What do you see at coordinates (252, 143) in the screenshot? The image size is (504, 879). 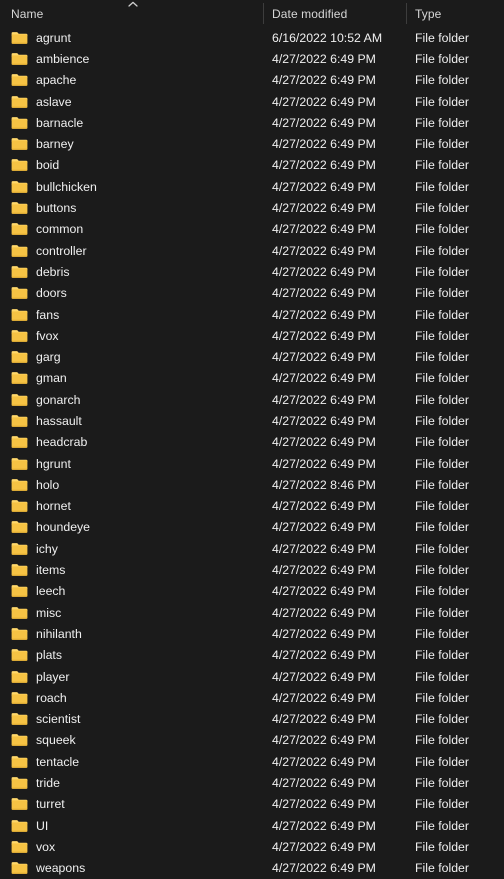 I see `table-row: barney 4/27/2022 6:49 PM File folder` at bounding box center [252, 143].